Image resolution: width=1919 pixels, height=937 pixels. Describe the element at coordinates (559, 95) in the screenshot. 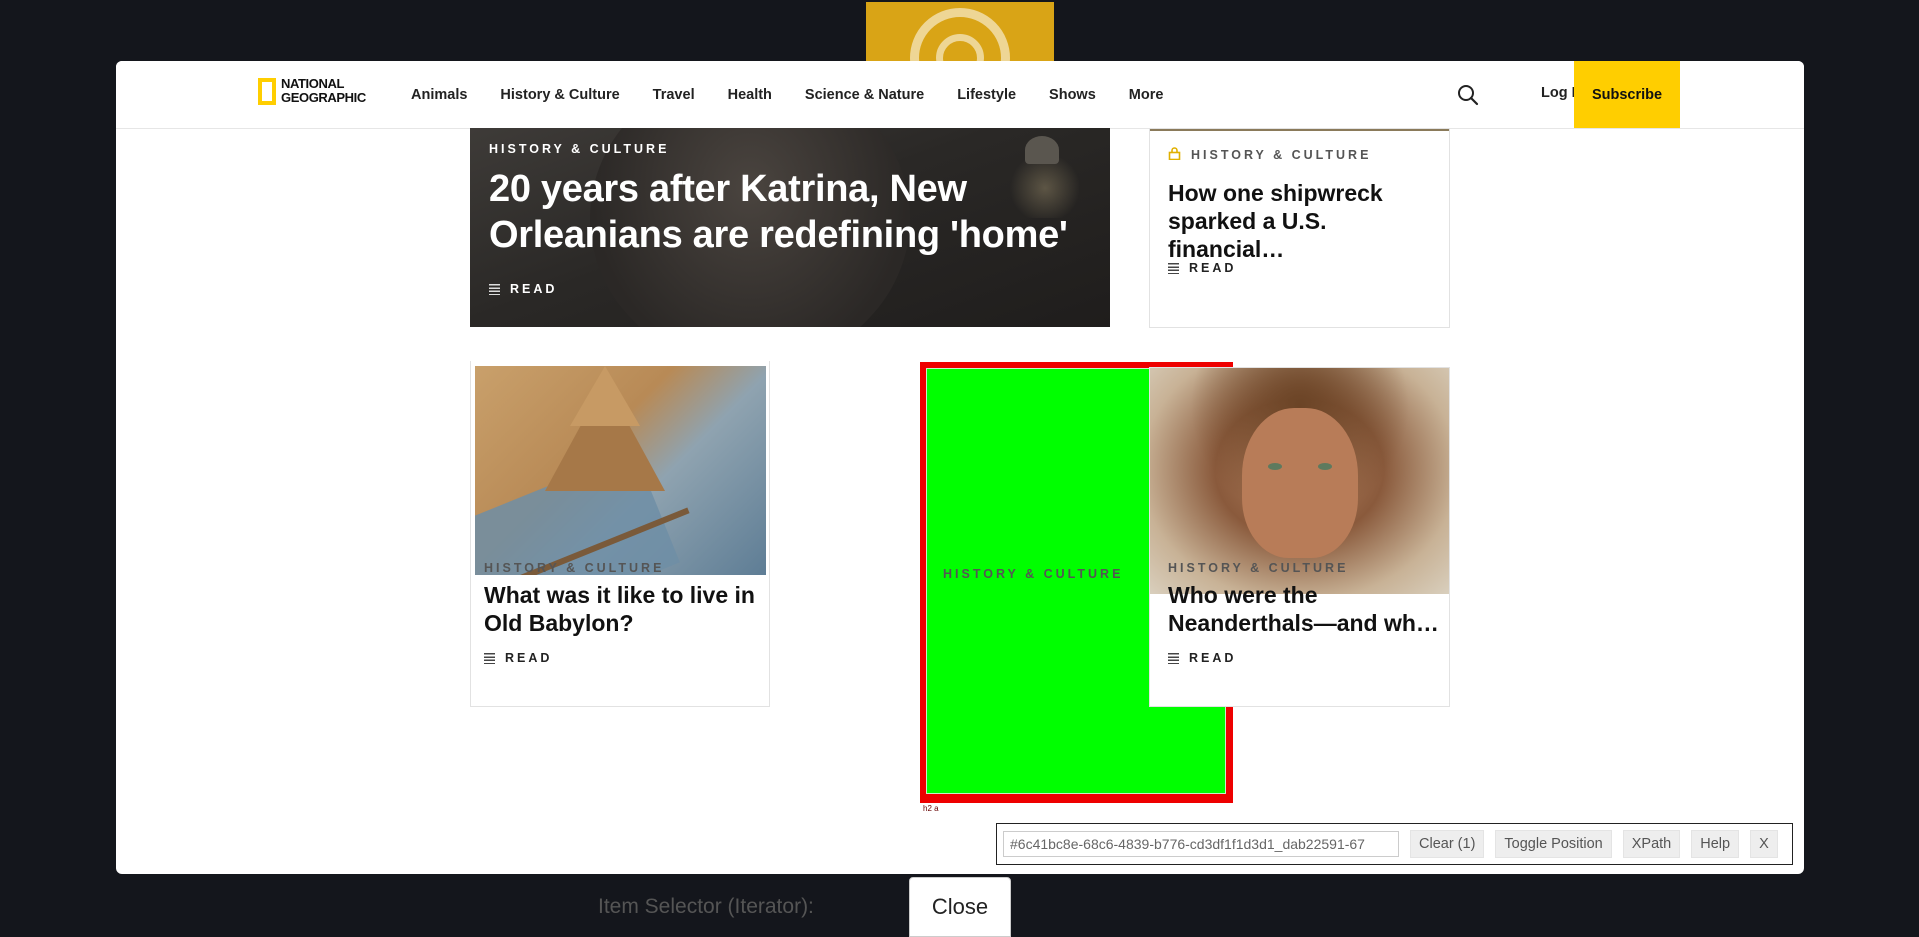

I see `nav-item-history-culture: History & Culture` at that location.